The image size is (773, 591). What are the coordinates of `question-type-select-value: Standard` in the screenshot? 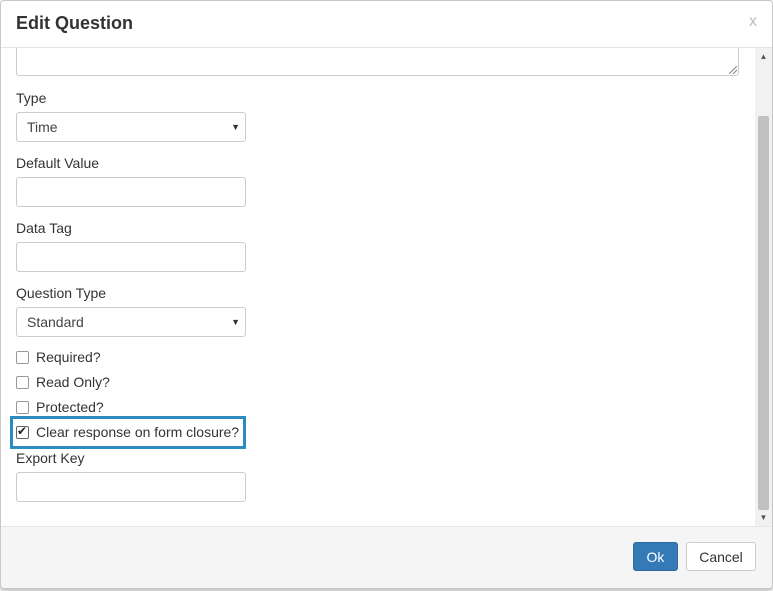 It's located at (55, 322).